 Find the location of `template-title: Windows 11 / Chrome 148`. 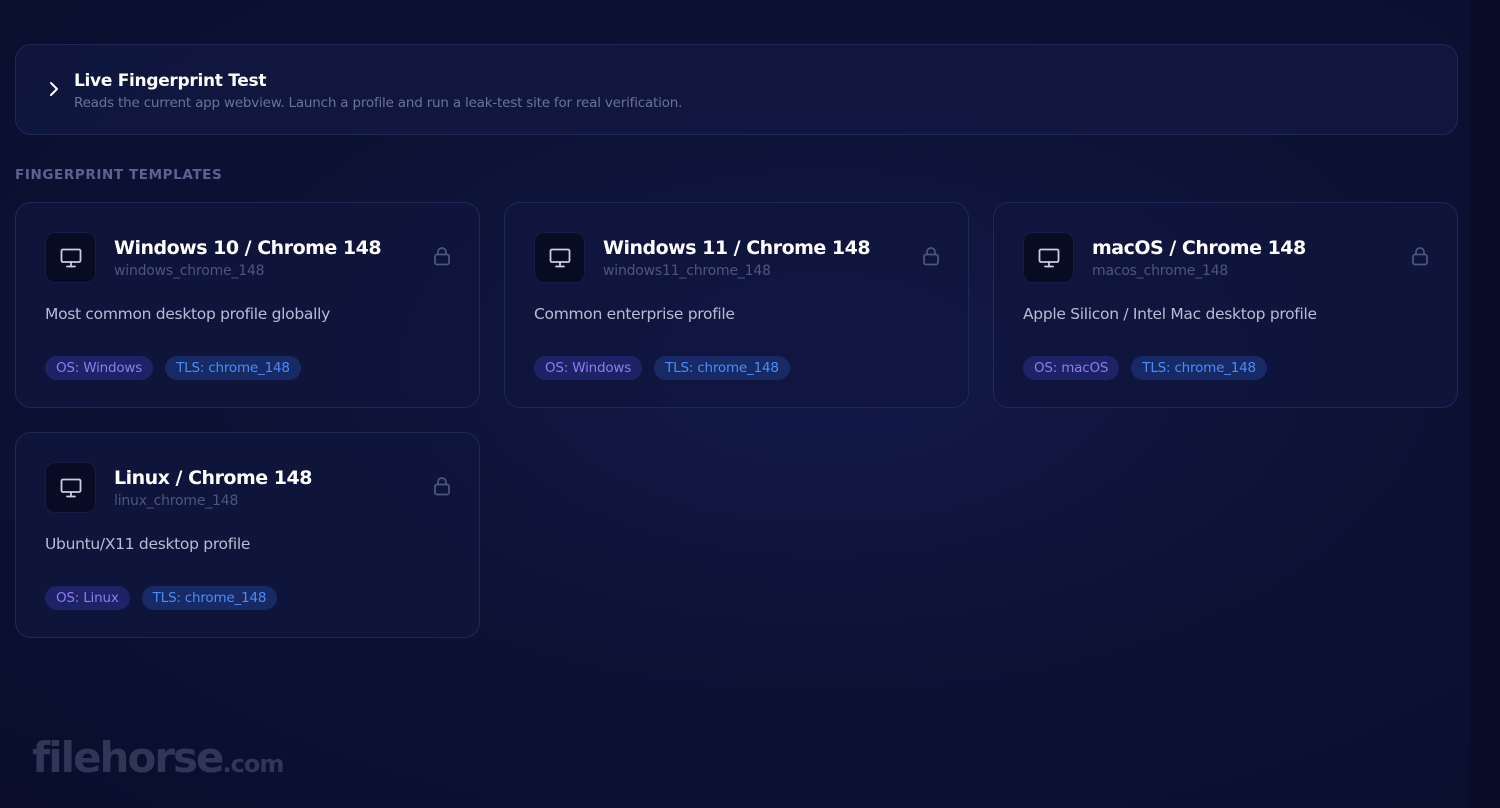

template-title: Windows 11 / Chrome 148 is located at coordinates (737, 248).